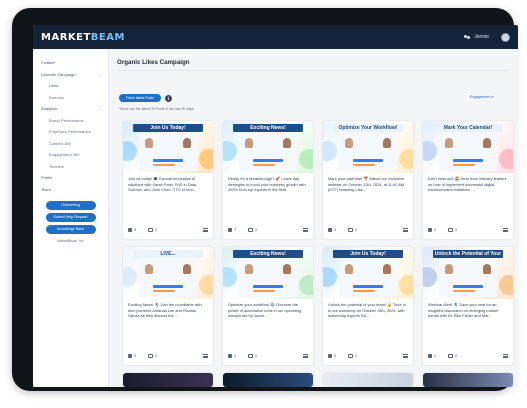 The image size is (527, 408). Describe the element at coordinates (70, 178) in the screenshot. I see `sidebar-item-profile: Profile` at that location.